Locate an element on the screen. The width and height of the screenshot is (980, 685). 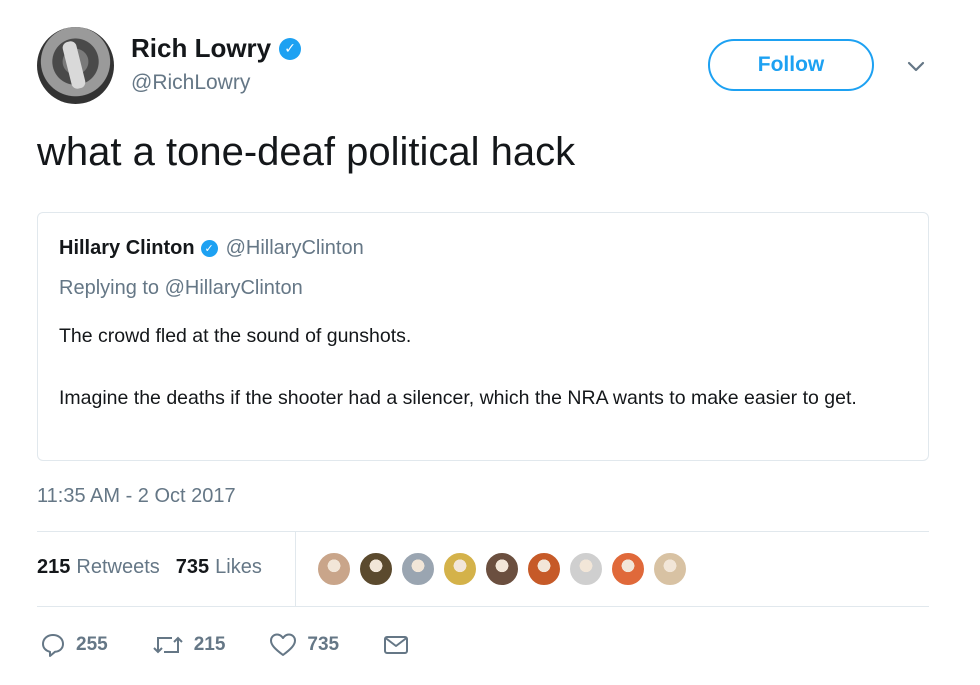
reply-button: 255 is located at coordinates (74, 645).